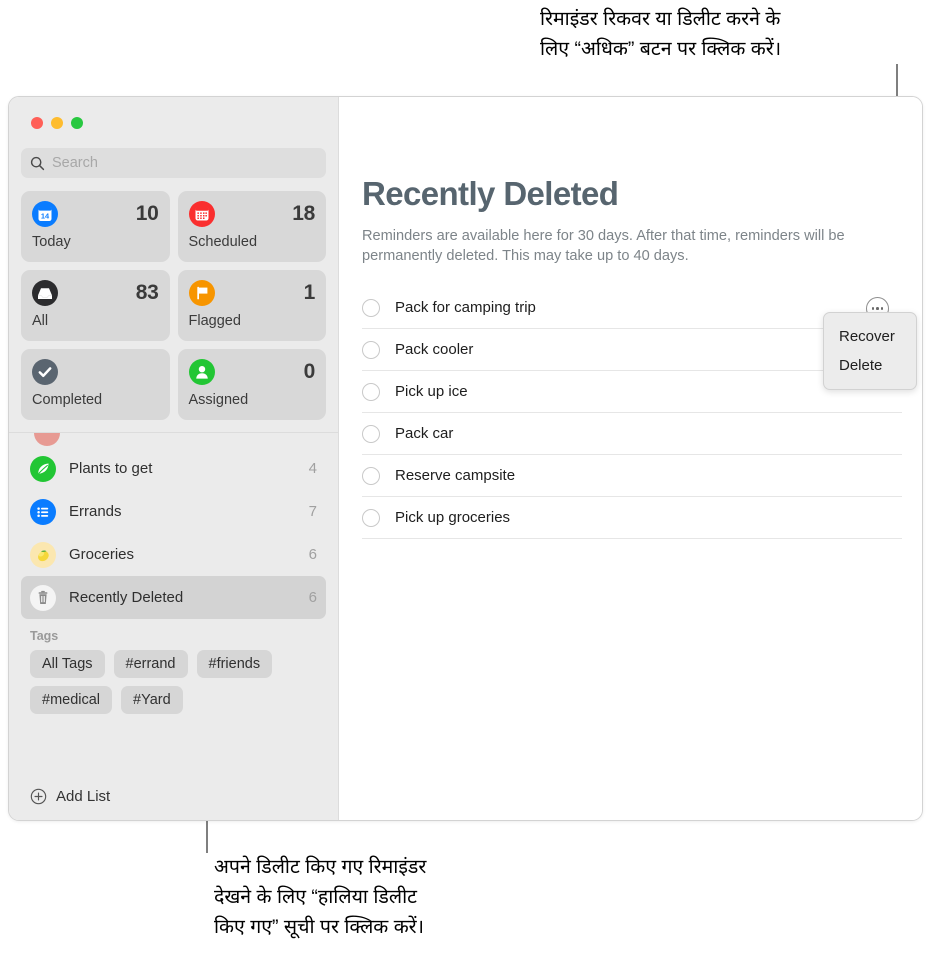  What do you see at coordinates (309, 292) in the screenshot?
I see `smart-list-count: 1` at bounding box center [309, 292].